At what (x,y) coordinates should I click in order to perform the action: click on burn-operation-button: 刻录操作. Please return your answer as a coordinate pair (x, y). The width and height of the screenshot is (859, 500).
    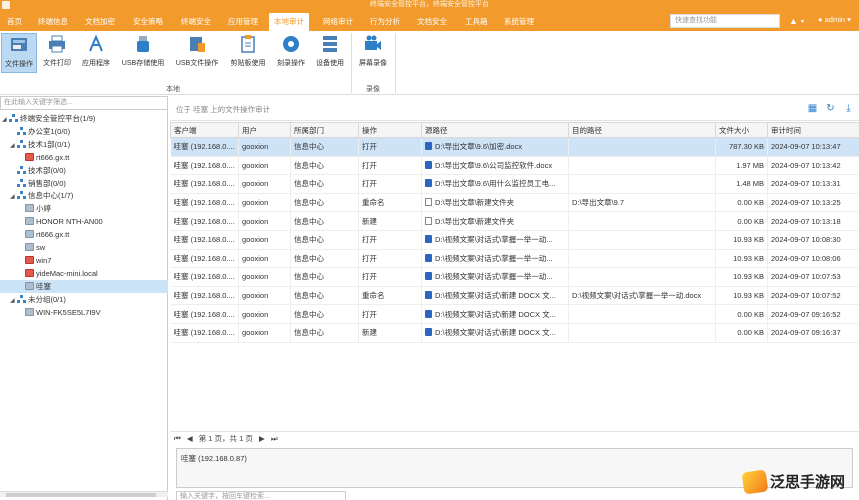
    Looking at the image, I should click on (291, 53).